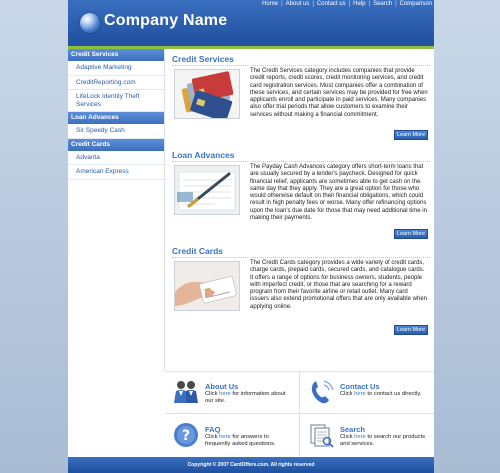 Image resolution: width=500 pixels, height=473 pixels. Describe the element at coordinates (164, 210) in the screenshot. I see `sidebar-divider` at that location.